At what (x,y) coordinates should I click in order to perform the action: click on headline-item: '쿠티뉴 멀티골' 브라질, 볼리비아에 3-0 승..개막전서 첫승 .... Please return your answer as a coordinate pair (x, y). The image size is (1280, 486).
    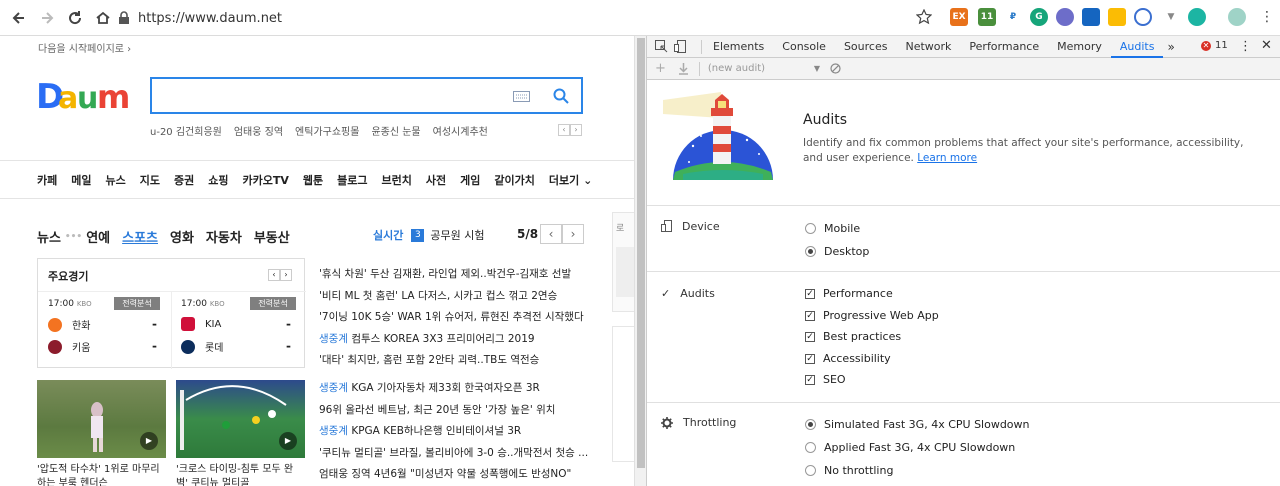
    Looking at the image, I should click on (455, 454).